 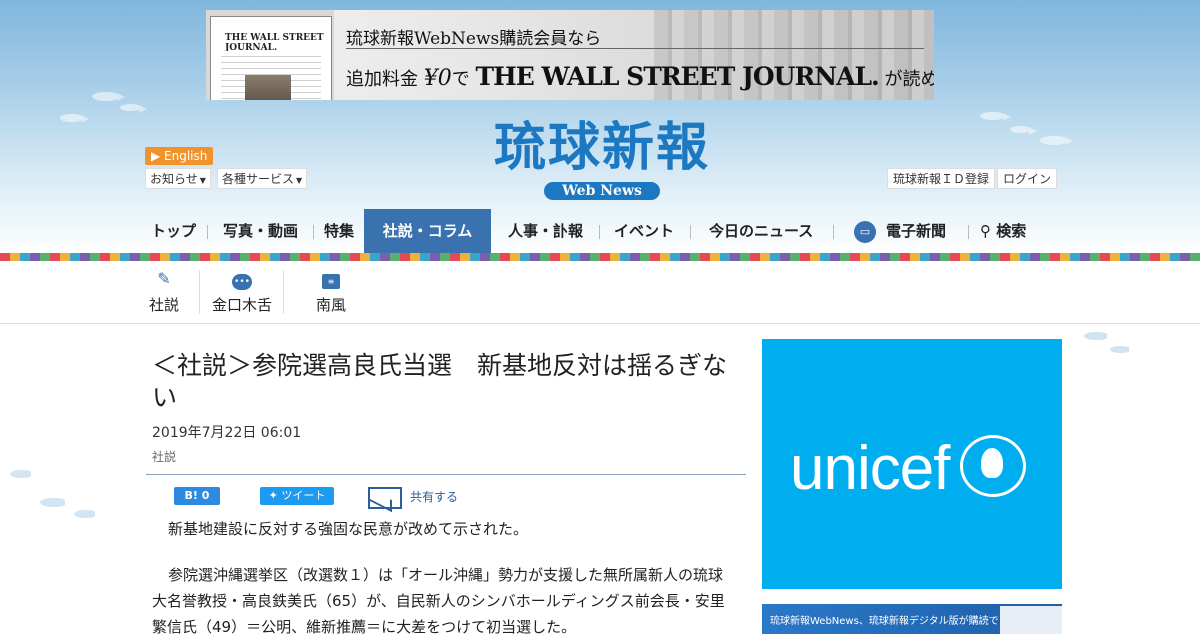 I want to click on hatena-count: 0, so click(x=205, y=495).